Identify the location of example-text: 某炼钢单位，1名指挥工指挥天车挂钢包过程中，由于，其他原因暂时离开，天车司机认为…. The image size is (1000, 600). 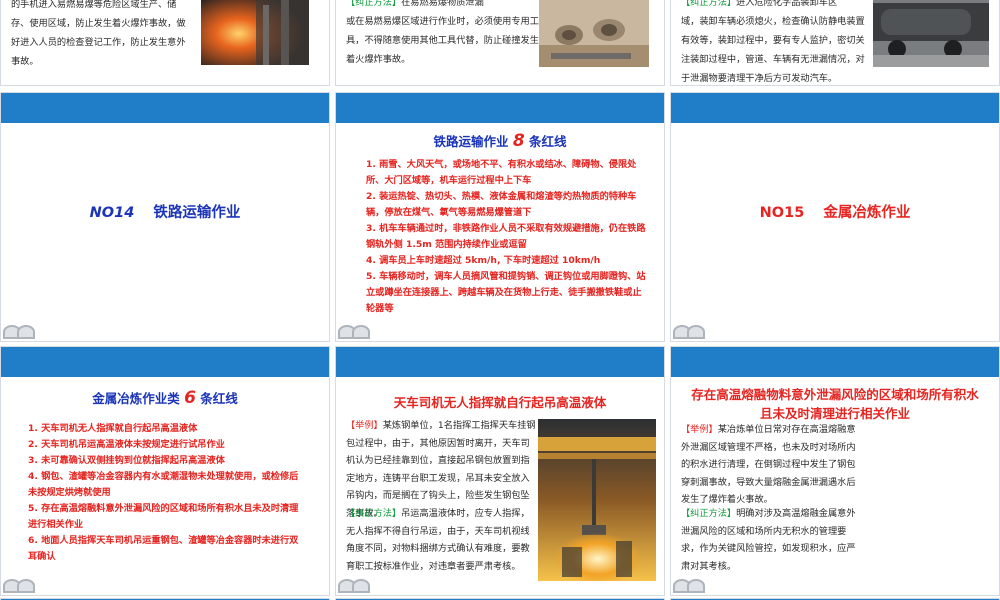
(441, 469).